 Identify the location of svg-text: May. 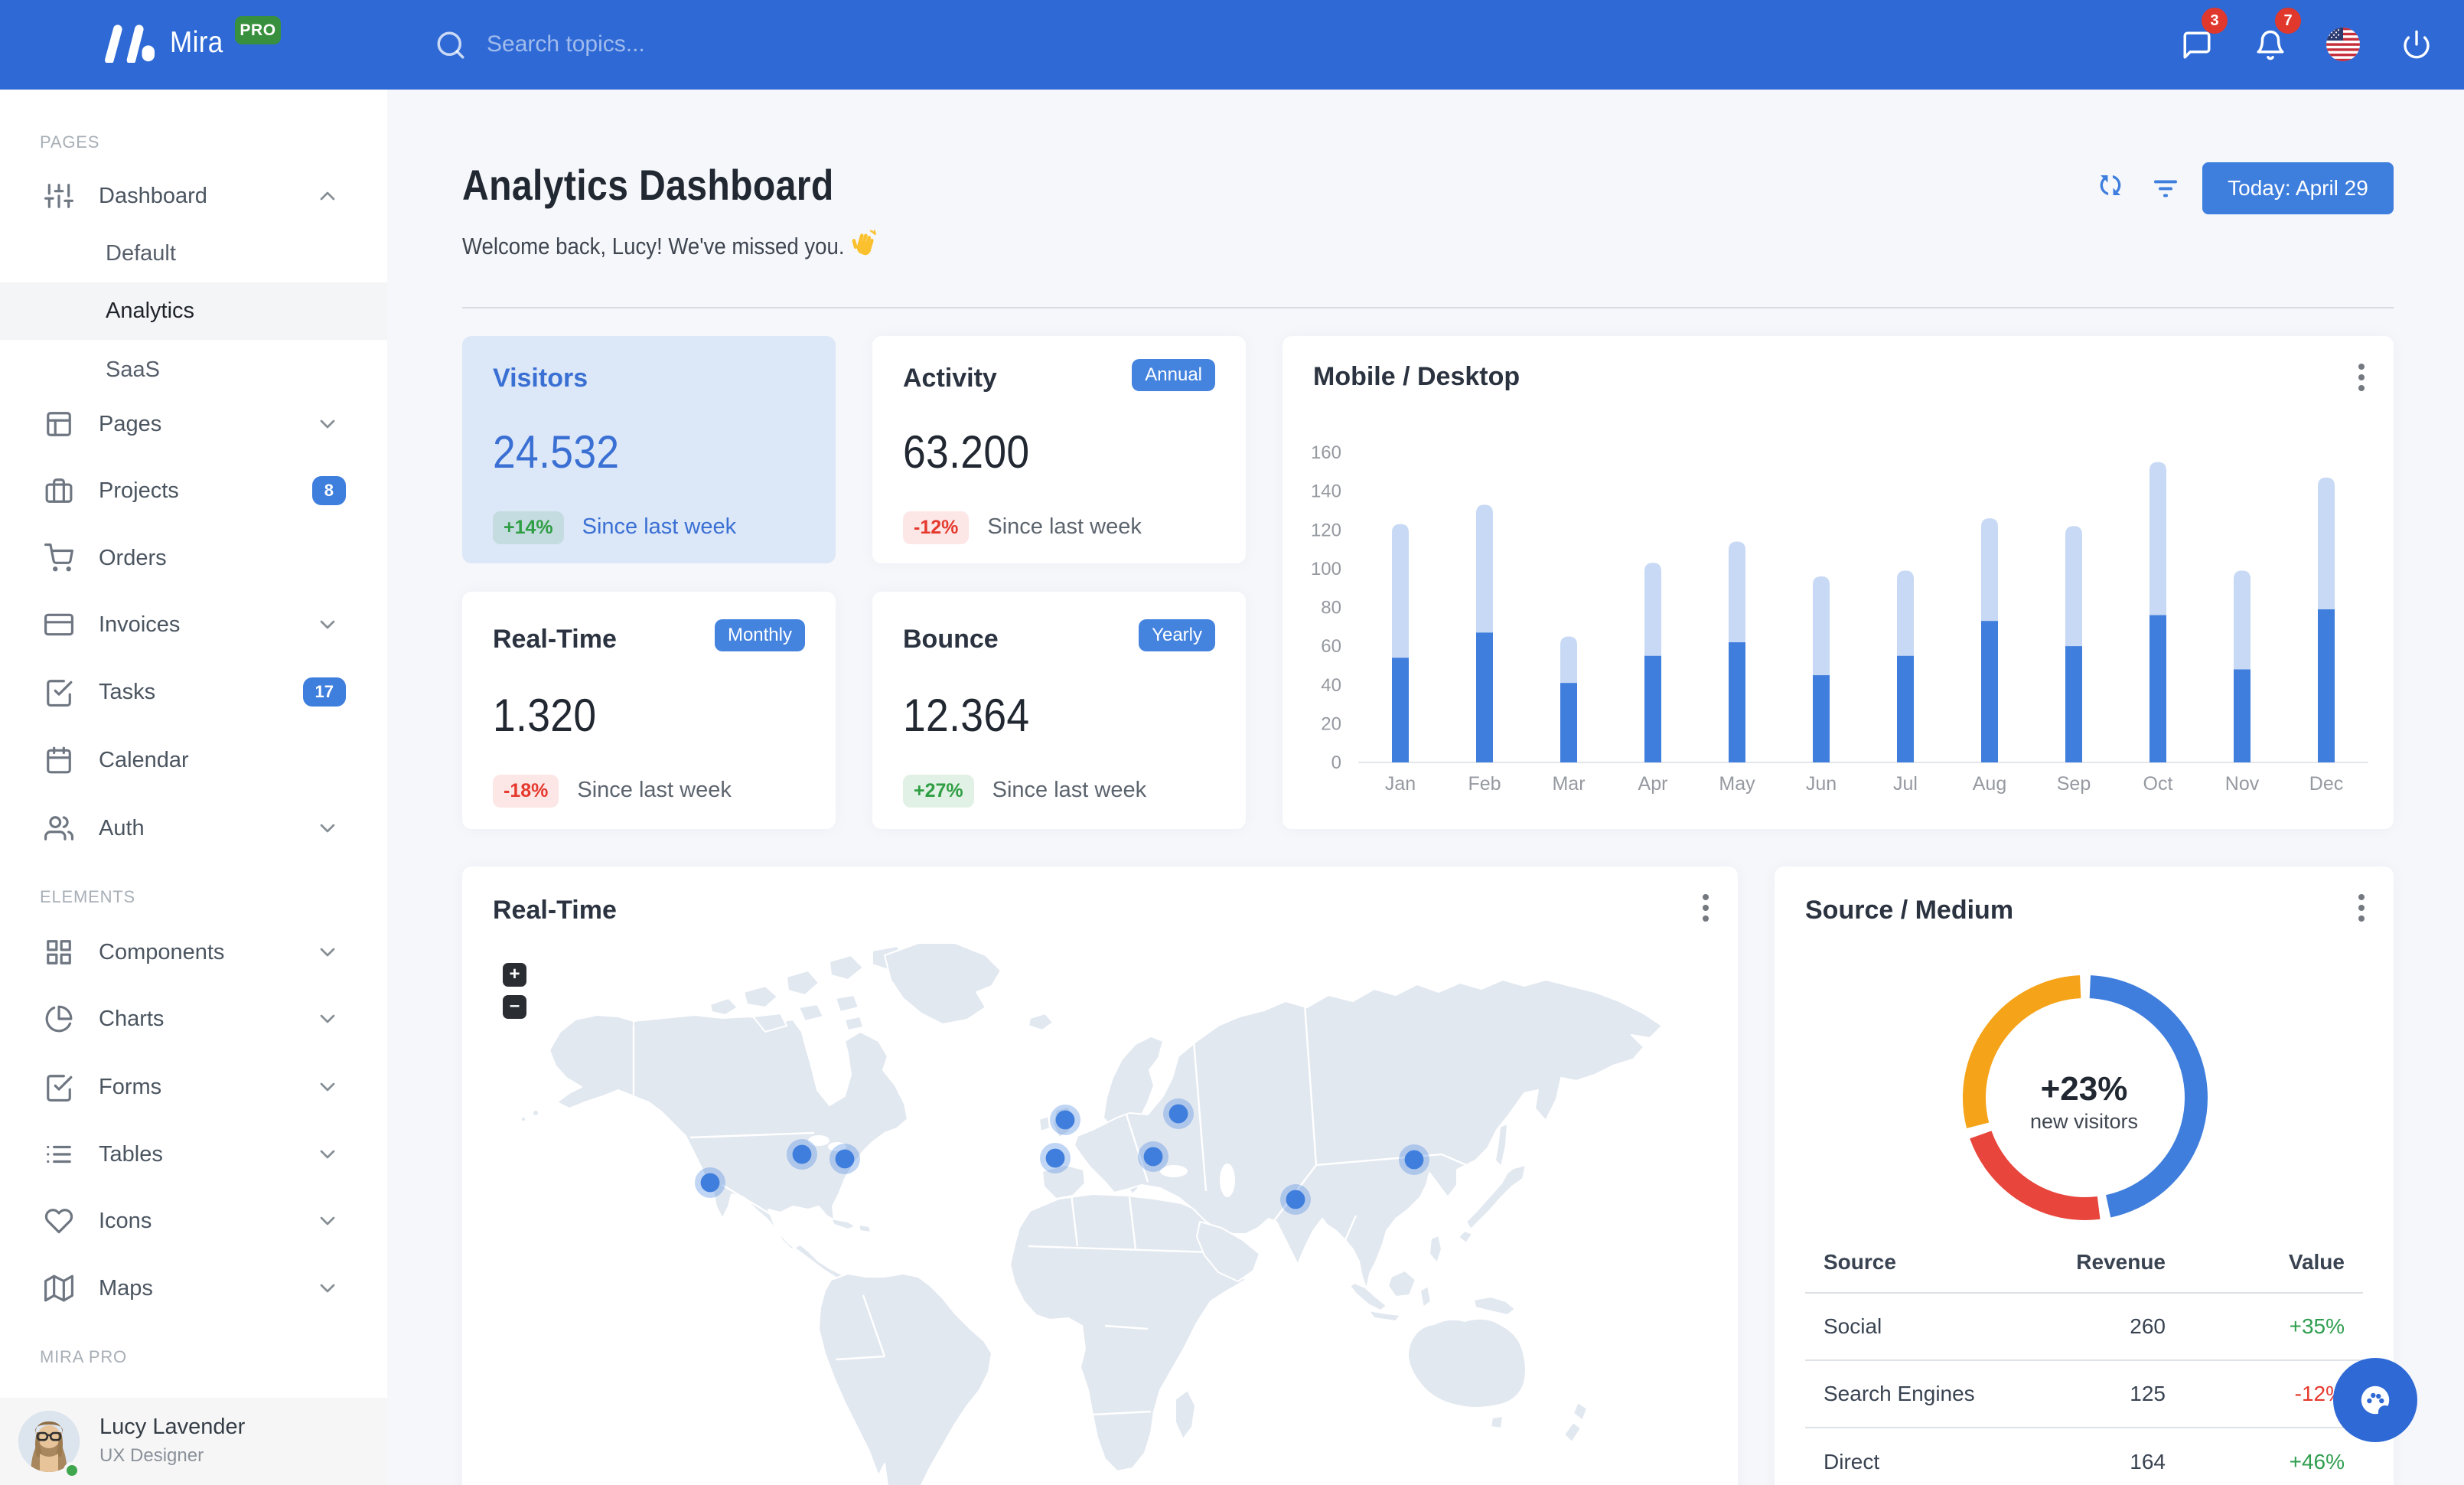
(1737, 784).